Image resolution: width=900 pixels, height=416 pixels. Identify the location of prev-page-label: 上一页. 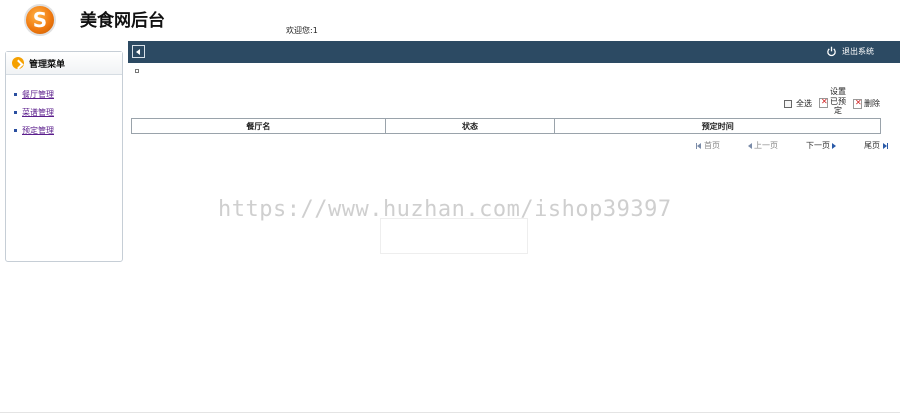
(766, 145).